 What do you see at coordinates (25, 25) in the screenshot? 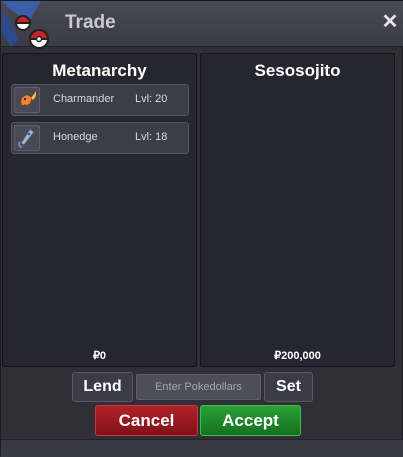
I see `pokeball-logo-icon` at bounding box center [25, 25].